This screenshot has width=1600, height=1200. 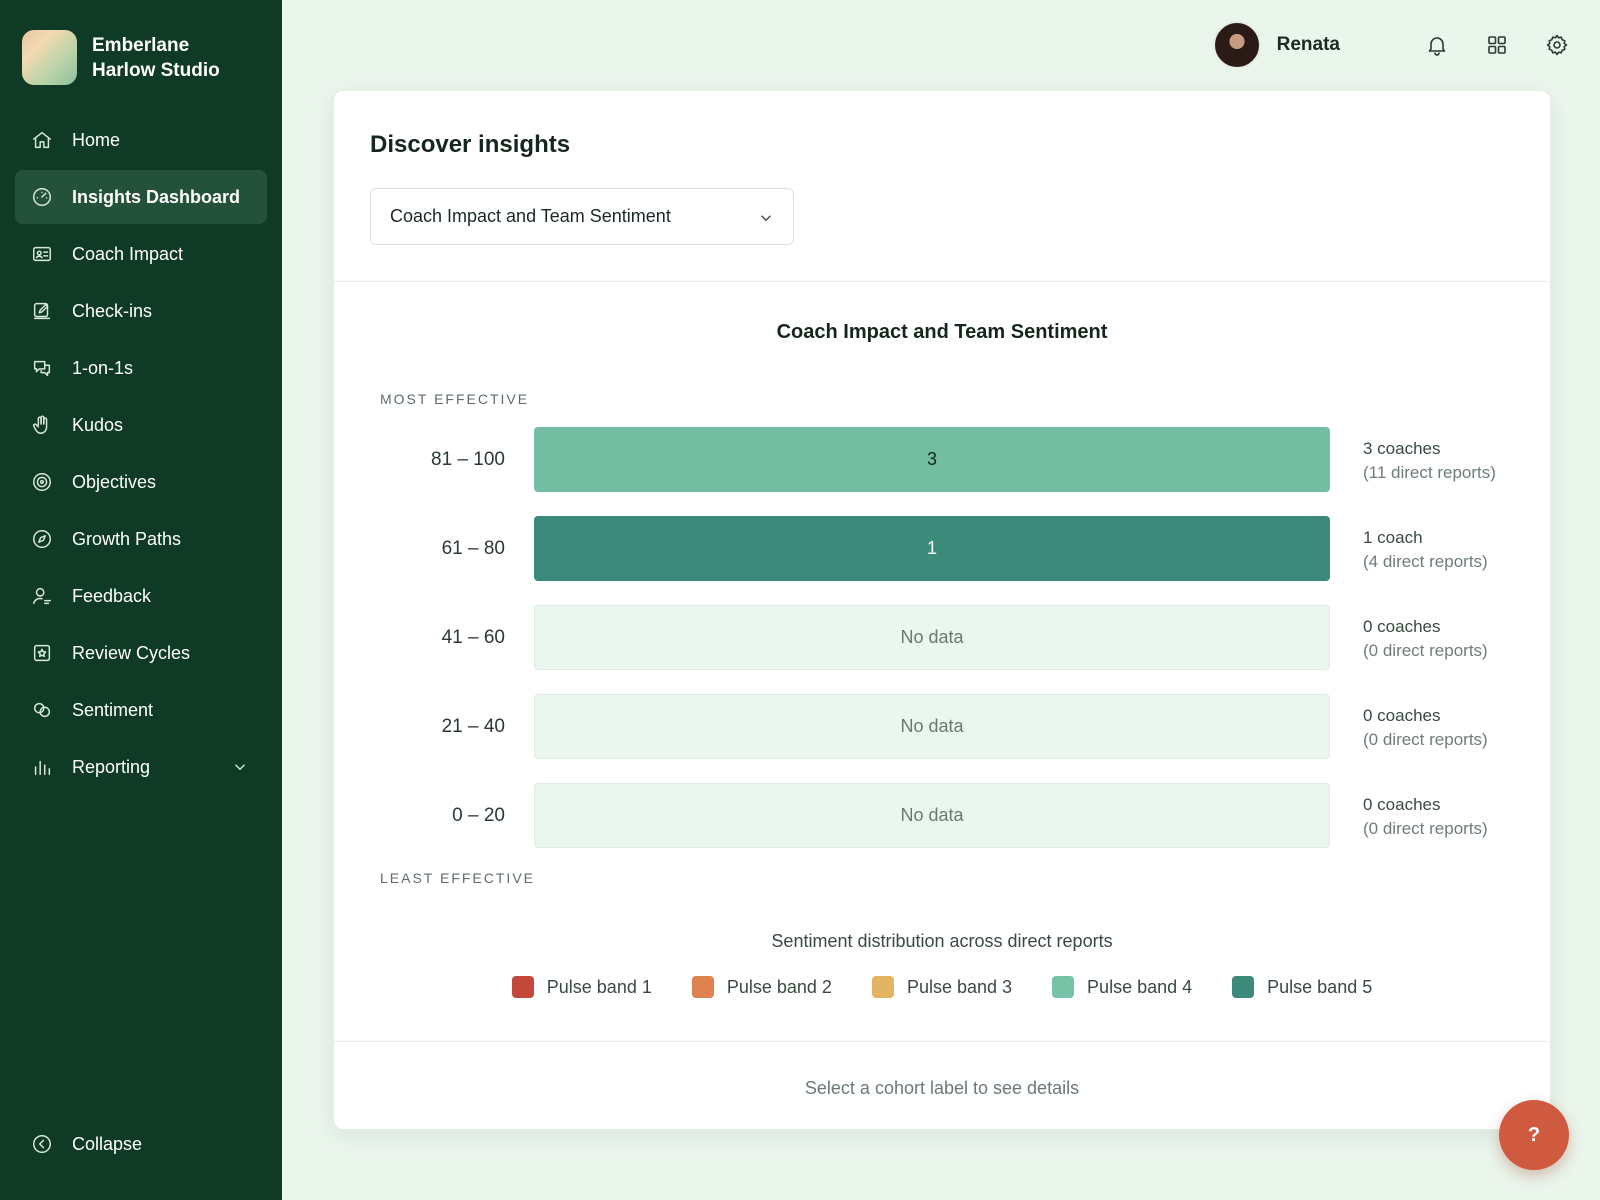 I want to click on compass-icon, so click(x=42, y=539).